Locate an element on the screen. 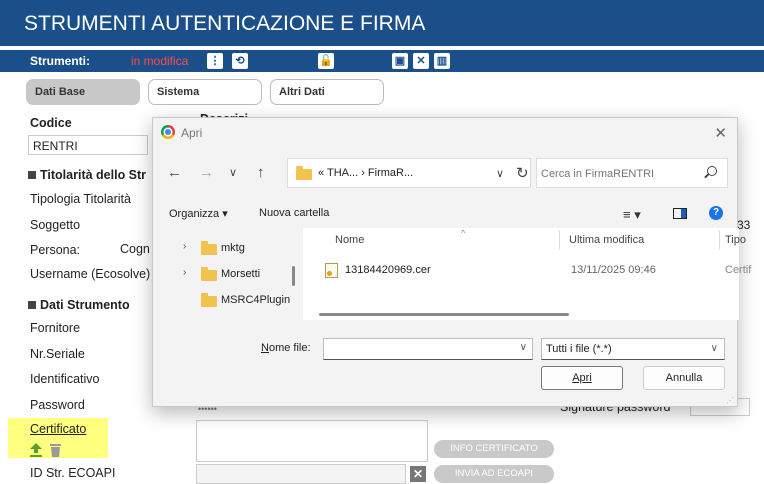 This screenshot has width=764, height=484. soggetto-code: 33 is located at coordinates (744, 225).